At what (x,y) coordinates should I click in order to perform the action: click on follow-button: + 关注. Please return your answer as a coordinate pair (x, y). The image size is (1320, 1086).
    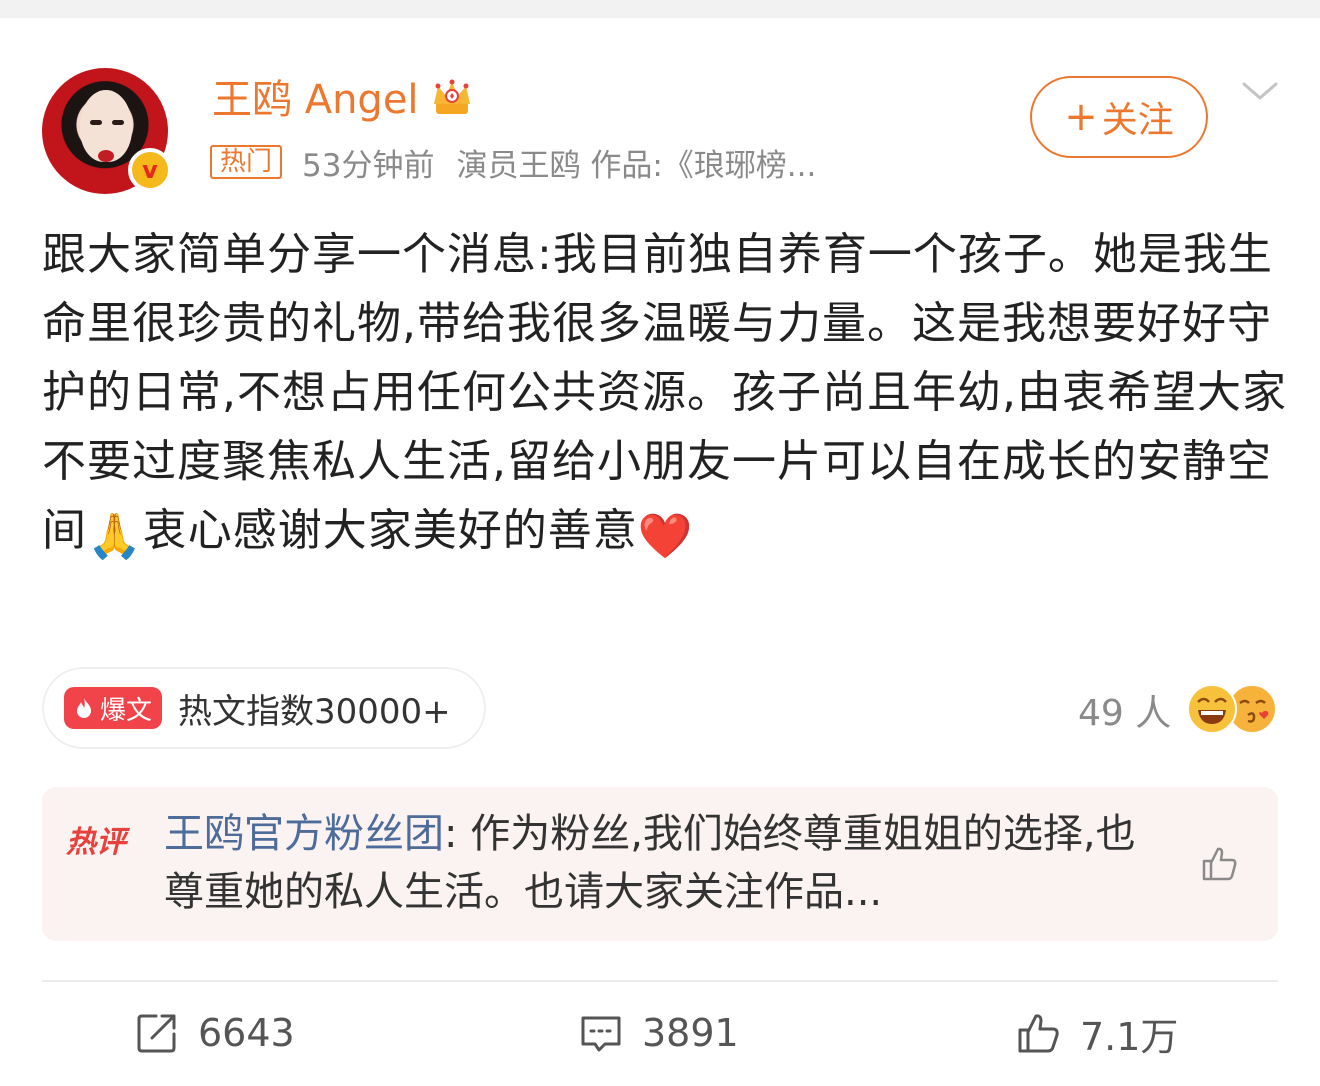
    Looking at the image, I should click on (1119, 117).